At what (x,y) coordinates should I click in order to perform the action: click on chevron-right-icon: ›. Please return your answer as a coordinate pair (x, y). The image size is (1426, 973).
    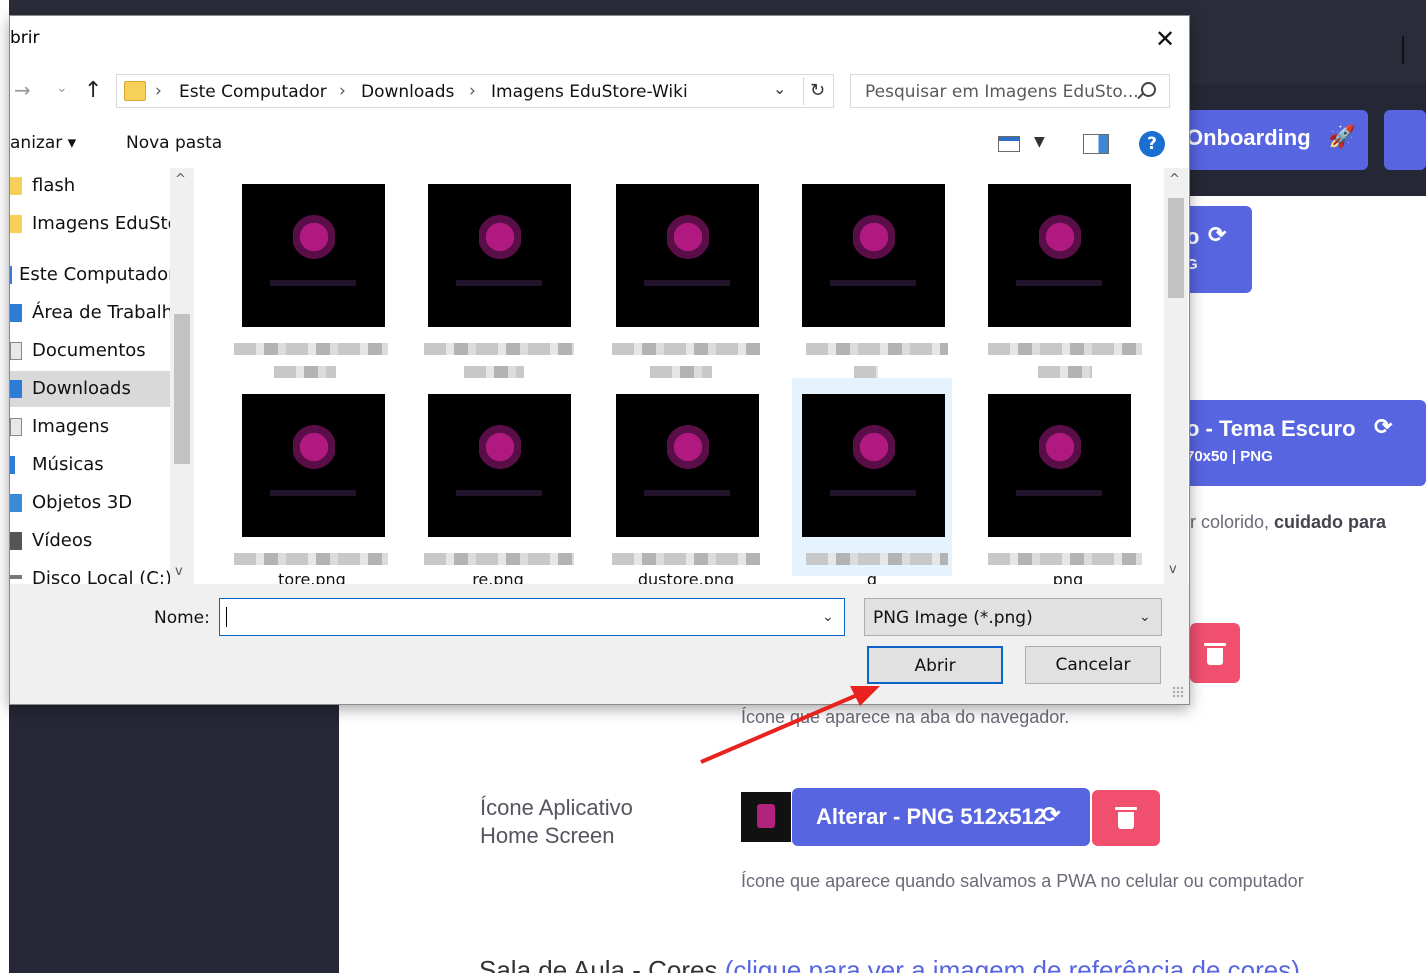
    Looking at the image, I should click on (342, 91).